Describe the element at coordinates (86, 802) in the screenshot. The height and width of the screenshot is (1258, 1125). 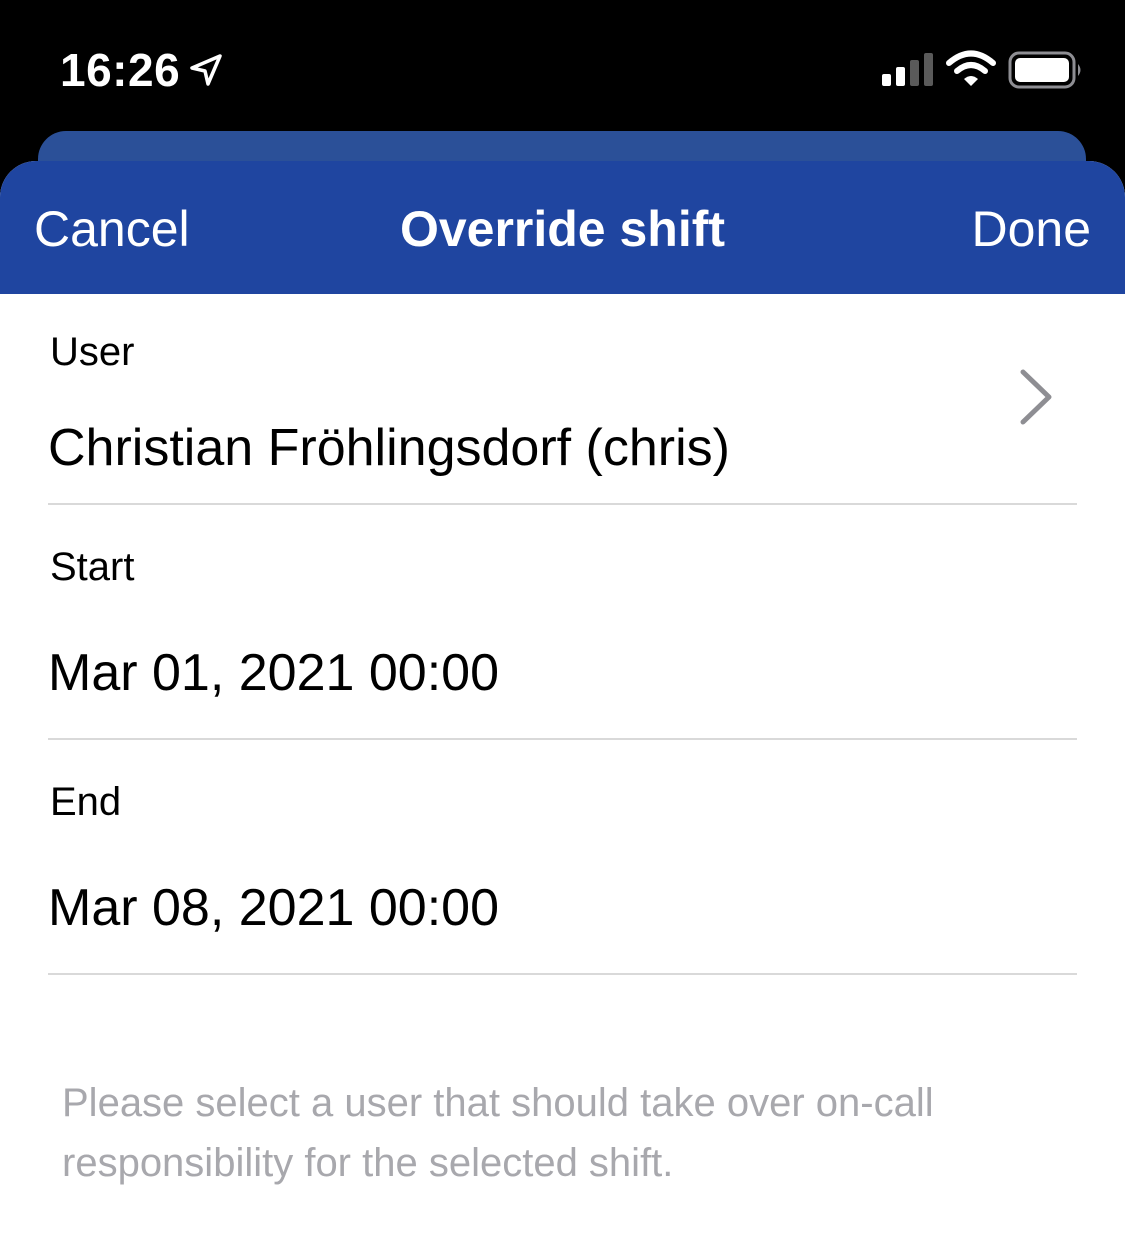
I see `end-label: End` at that location.